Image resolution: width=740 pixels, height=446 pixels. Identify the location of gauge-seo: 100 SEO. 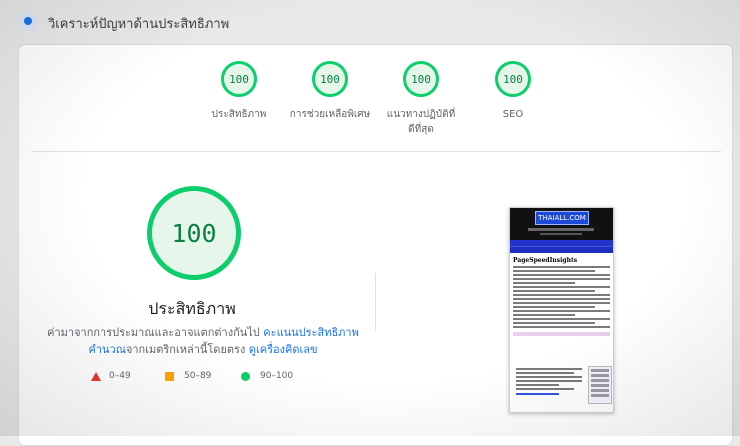
(513, 91).